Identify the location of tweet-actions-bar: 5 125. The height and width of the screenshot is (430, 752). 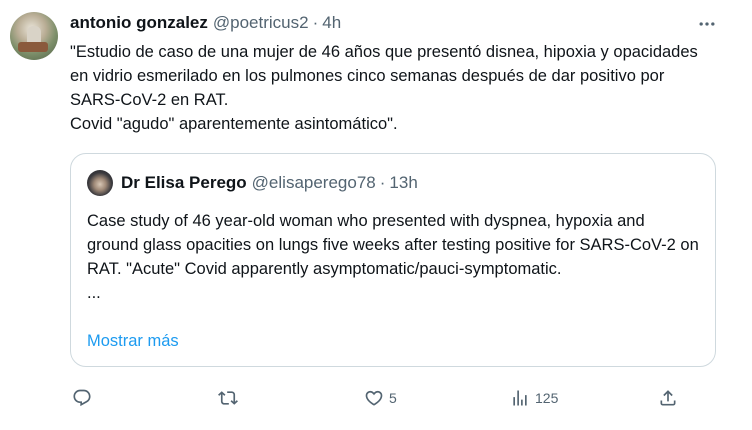
(395, 398).